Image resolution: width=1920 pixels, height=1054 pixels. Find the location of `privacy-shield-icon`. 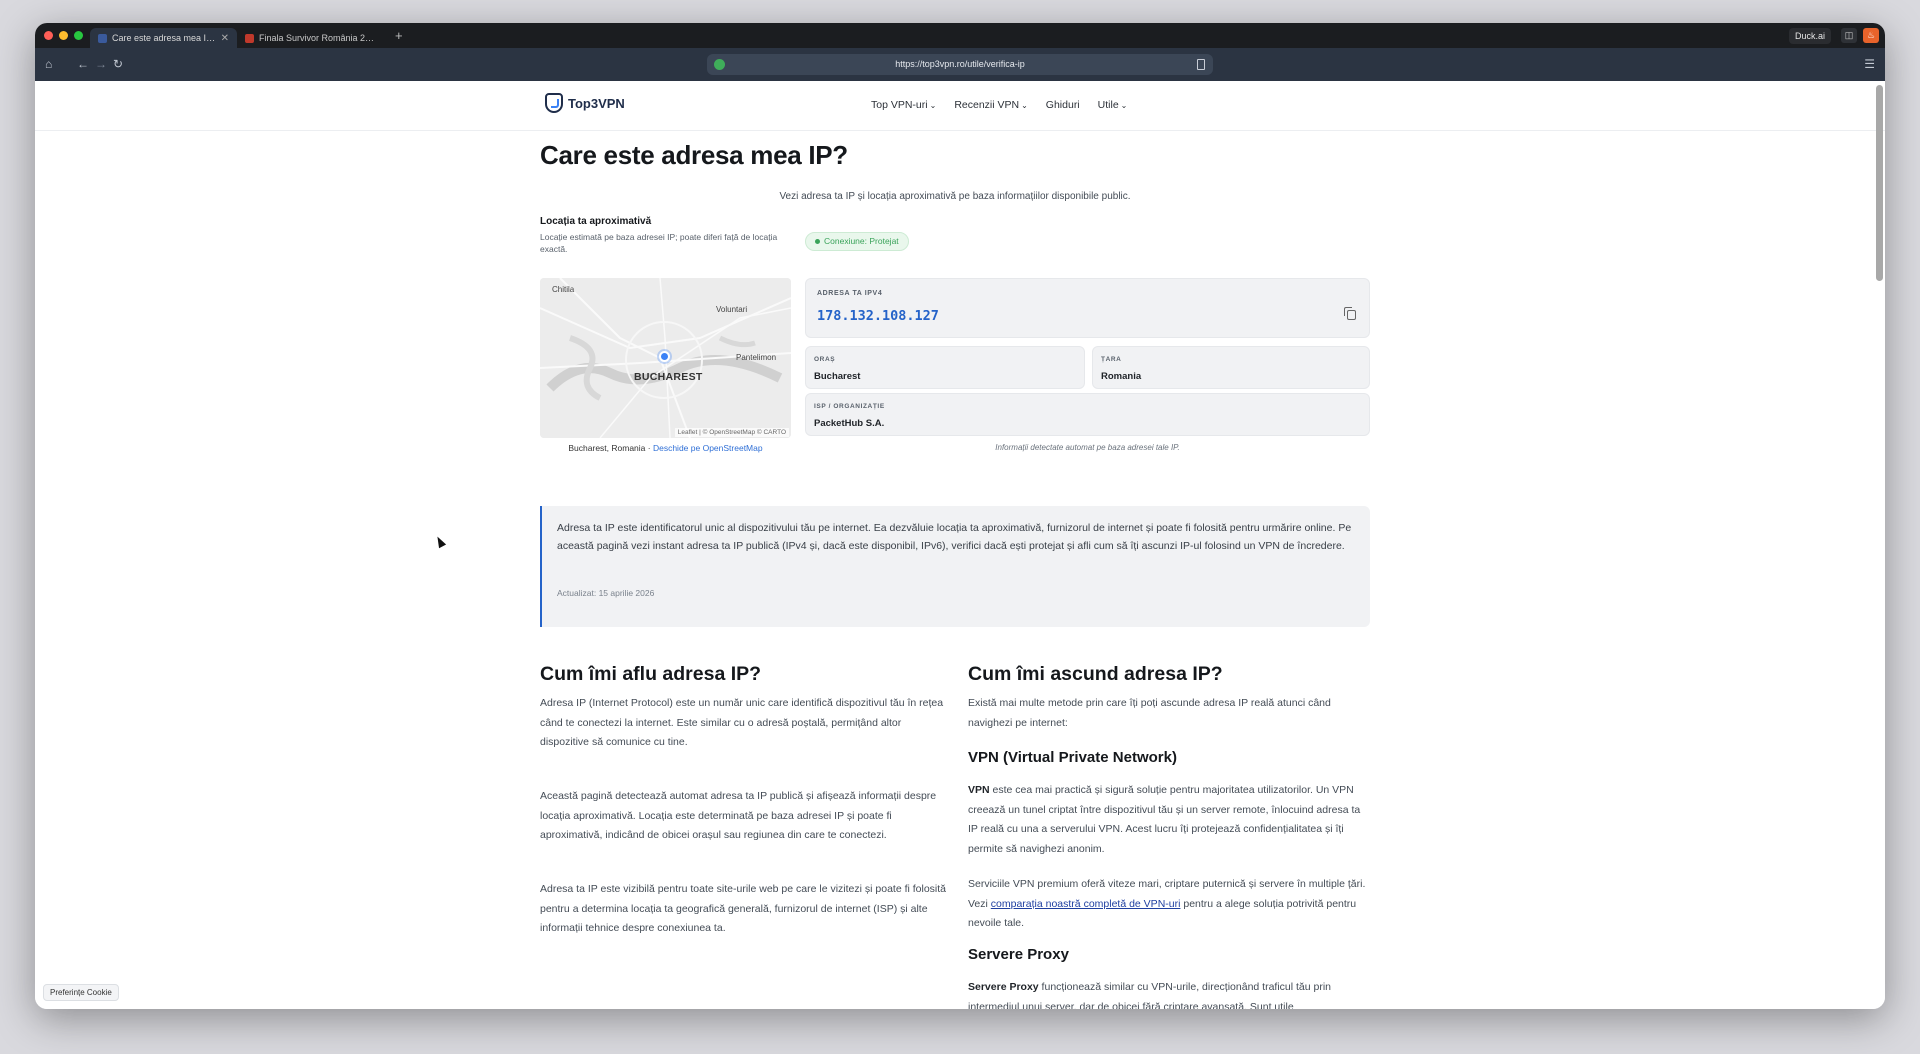

privacy-shield-icon is located at coordinates (719, 64).